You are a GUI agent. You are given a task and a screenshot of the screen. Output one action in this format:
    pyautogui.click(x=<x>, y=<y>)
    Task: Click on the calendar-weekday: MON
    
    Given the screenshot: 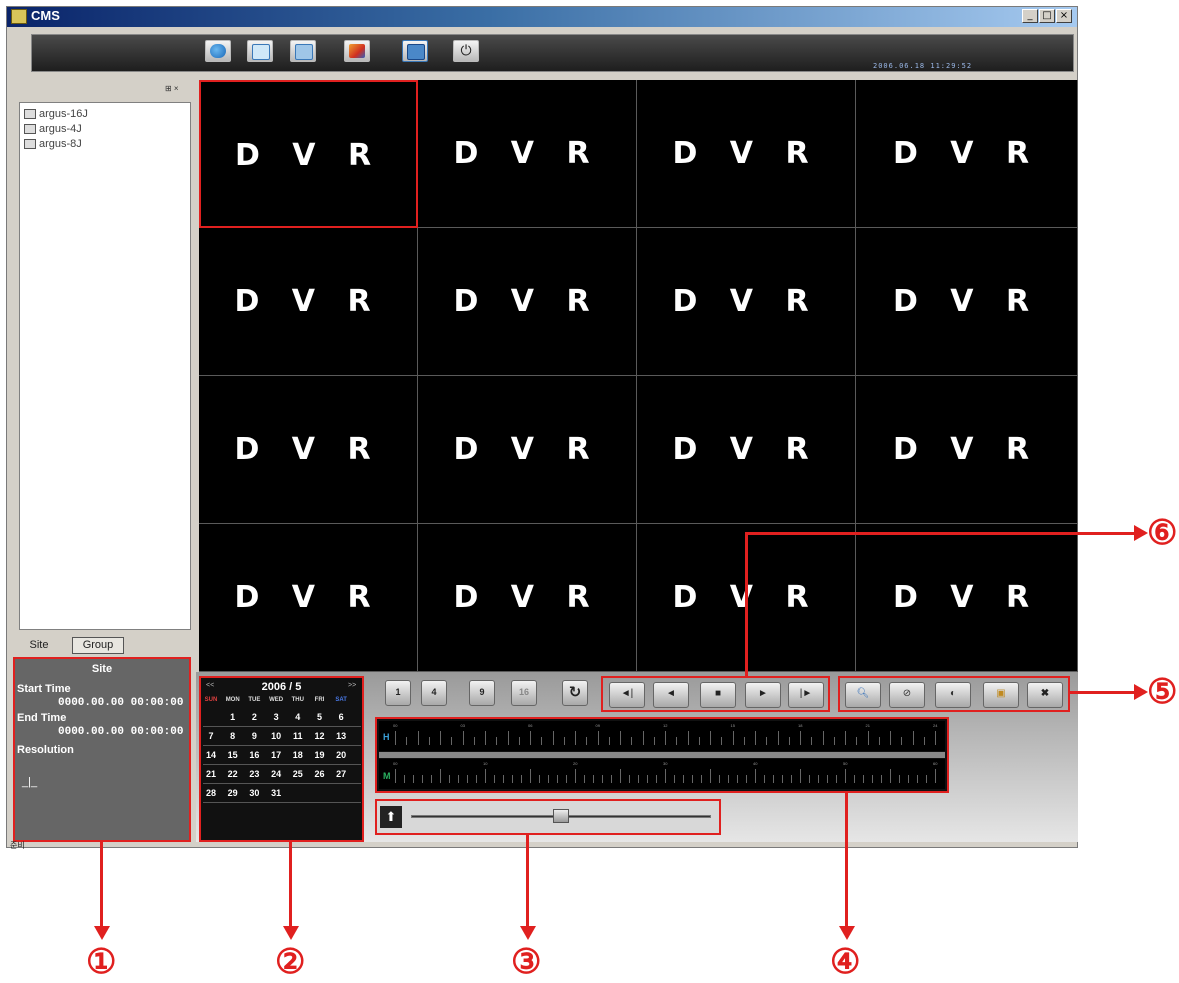 What is the action you would take?
    pyautogui.click(x=232, y=700)
    